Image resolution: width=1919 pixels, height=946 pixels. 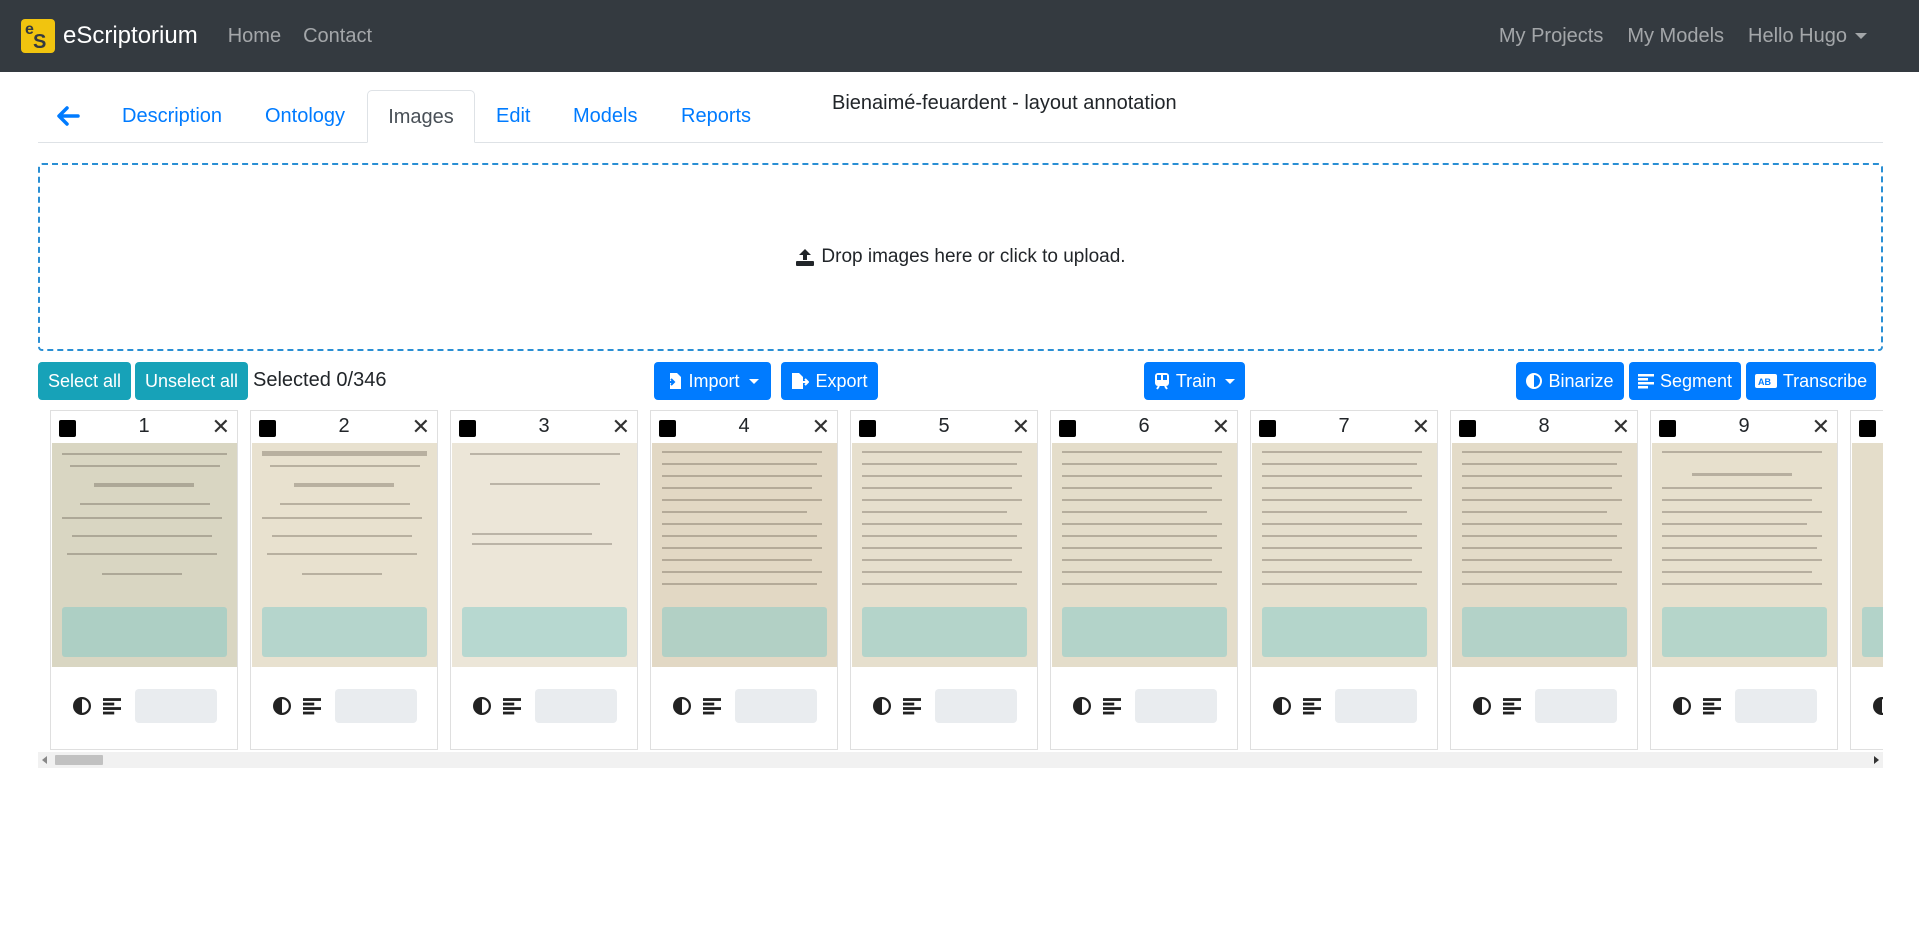 I want to click on image-card: 3 ✕, so click(x=544, y=580).